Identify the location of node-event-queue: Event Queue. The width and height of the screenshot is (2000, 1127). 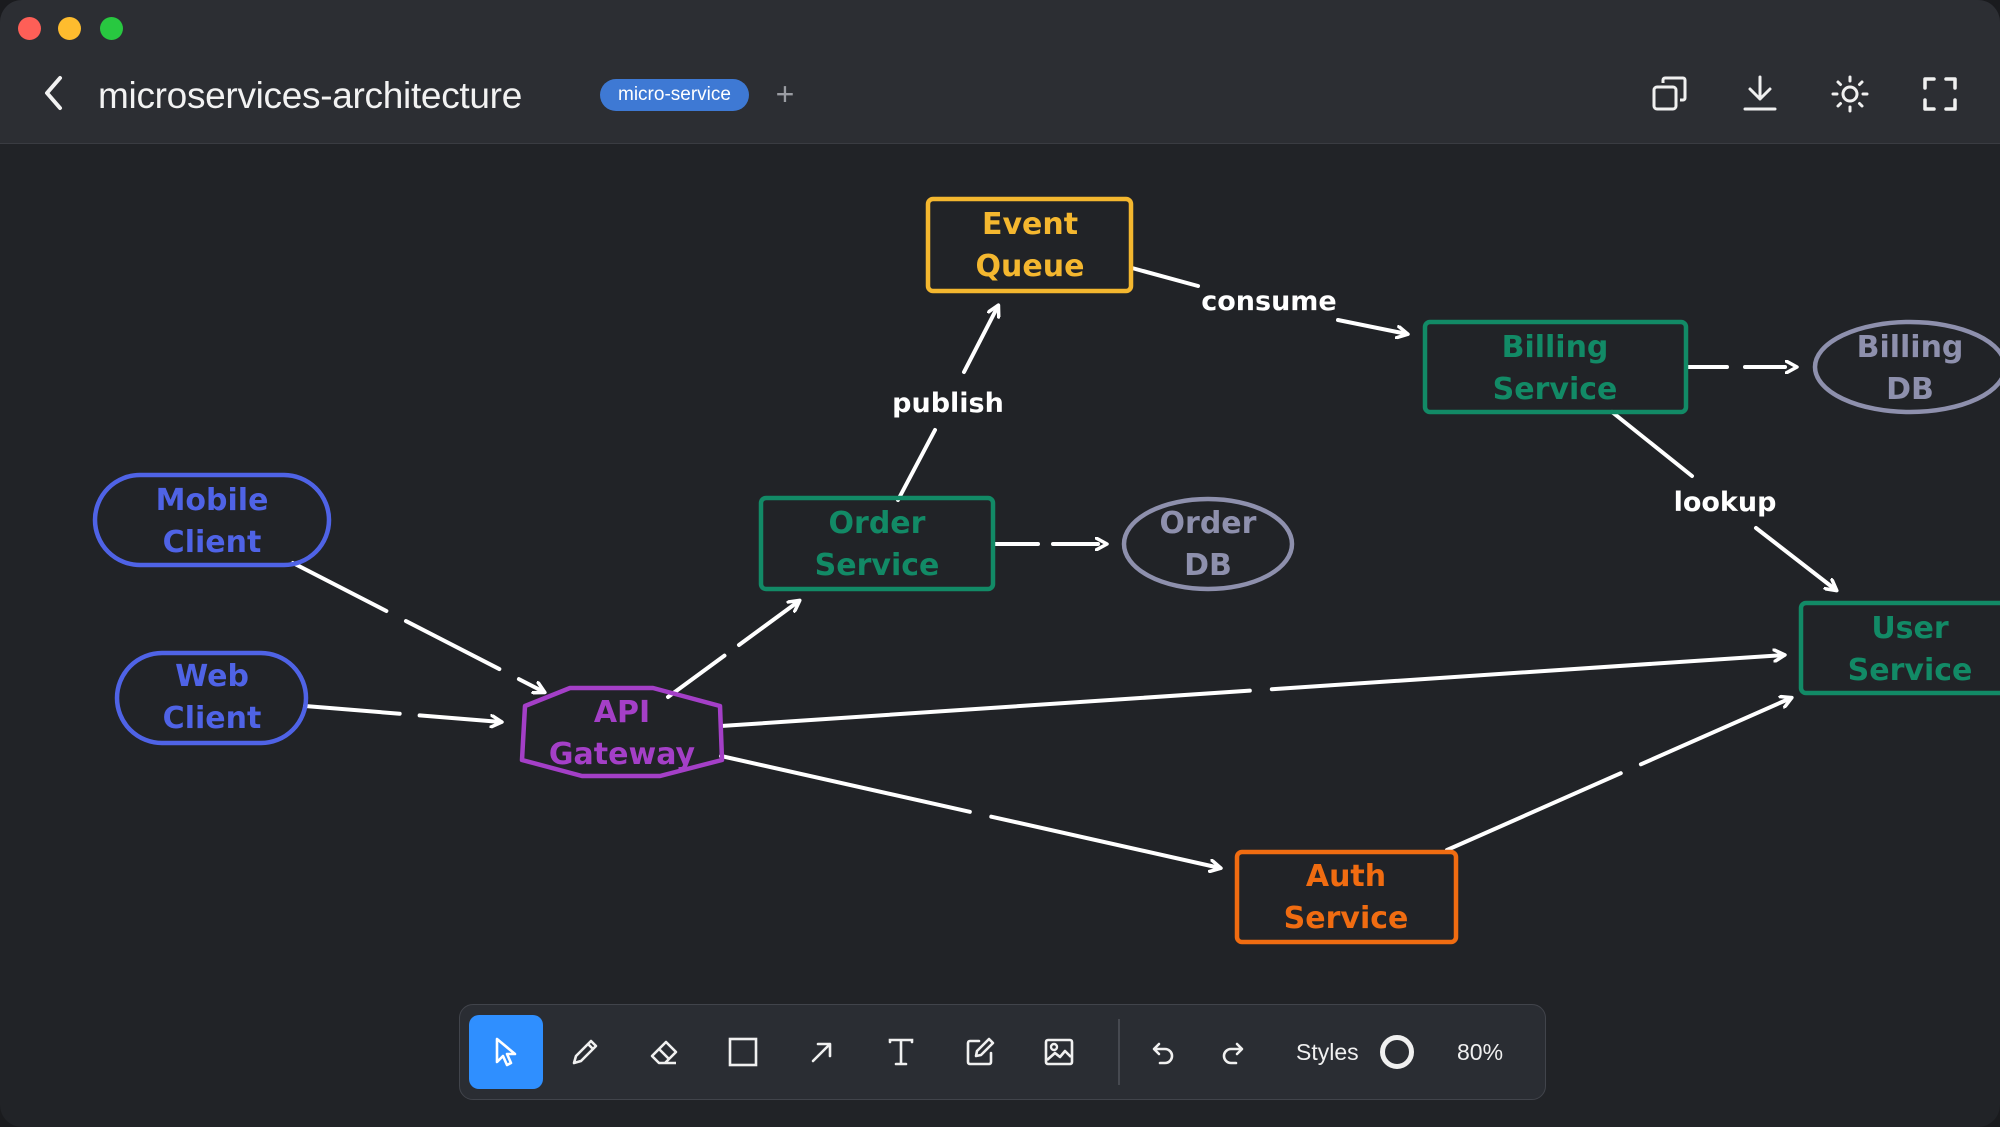
(1029, 245).